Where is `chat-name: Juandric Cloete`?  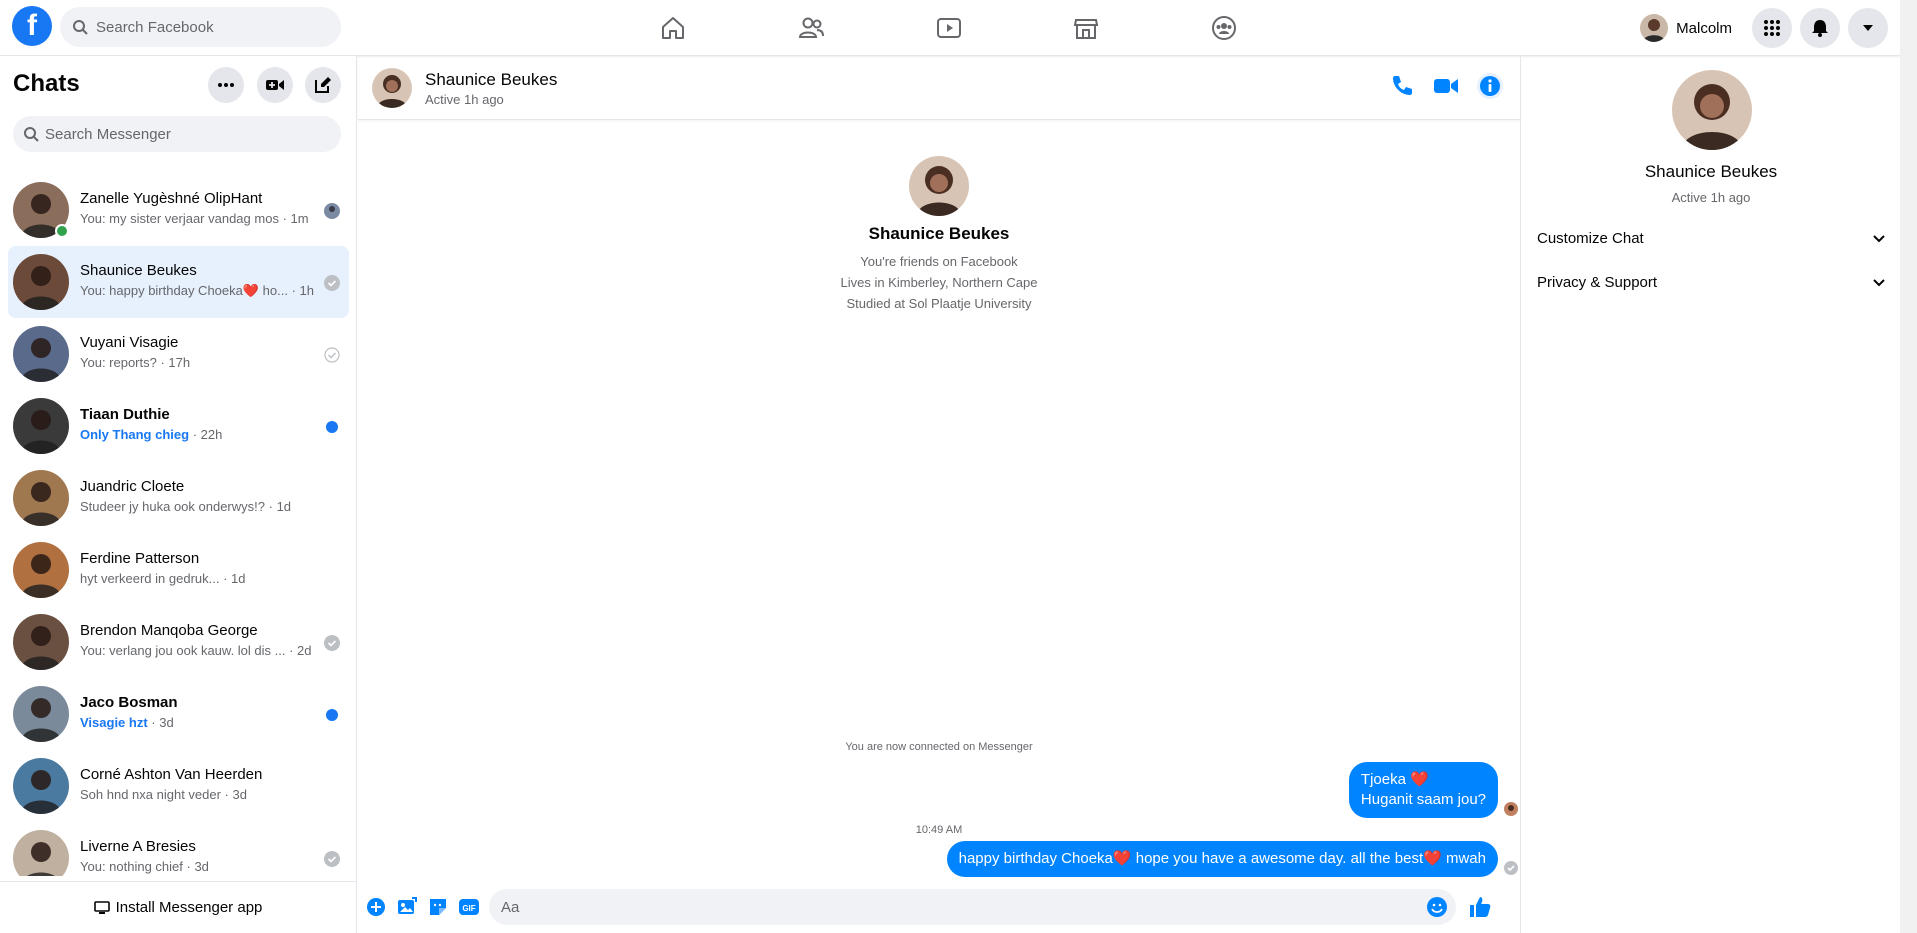
chat-name: Juandric Cloete is located at coordinates (132, 486).